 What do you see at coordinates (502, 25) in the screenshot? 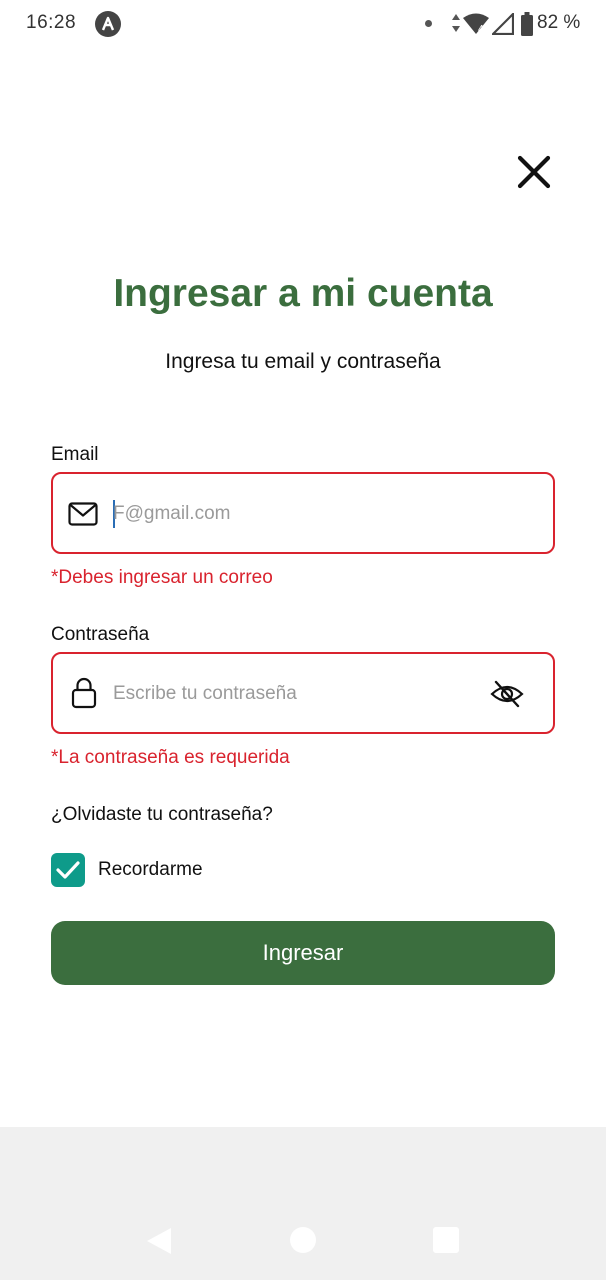
I see `signal-icon` at bounding box center [502, 25].